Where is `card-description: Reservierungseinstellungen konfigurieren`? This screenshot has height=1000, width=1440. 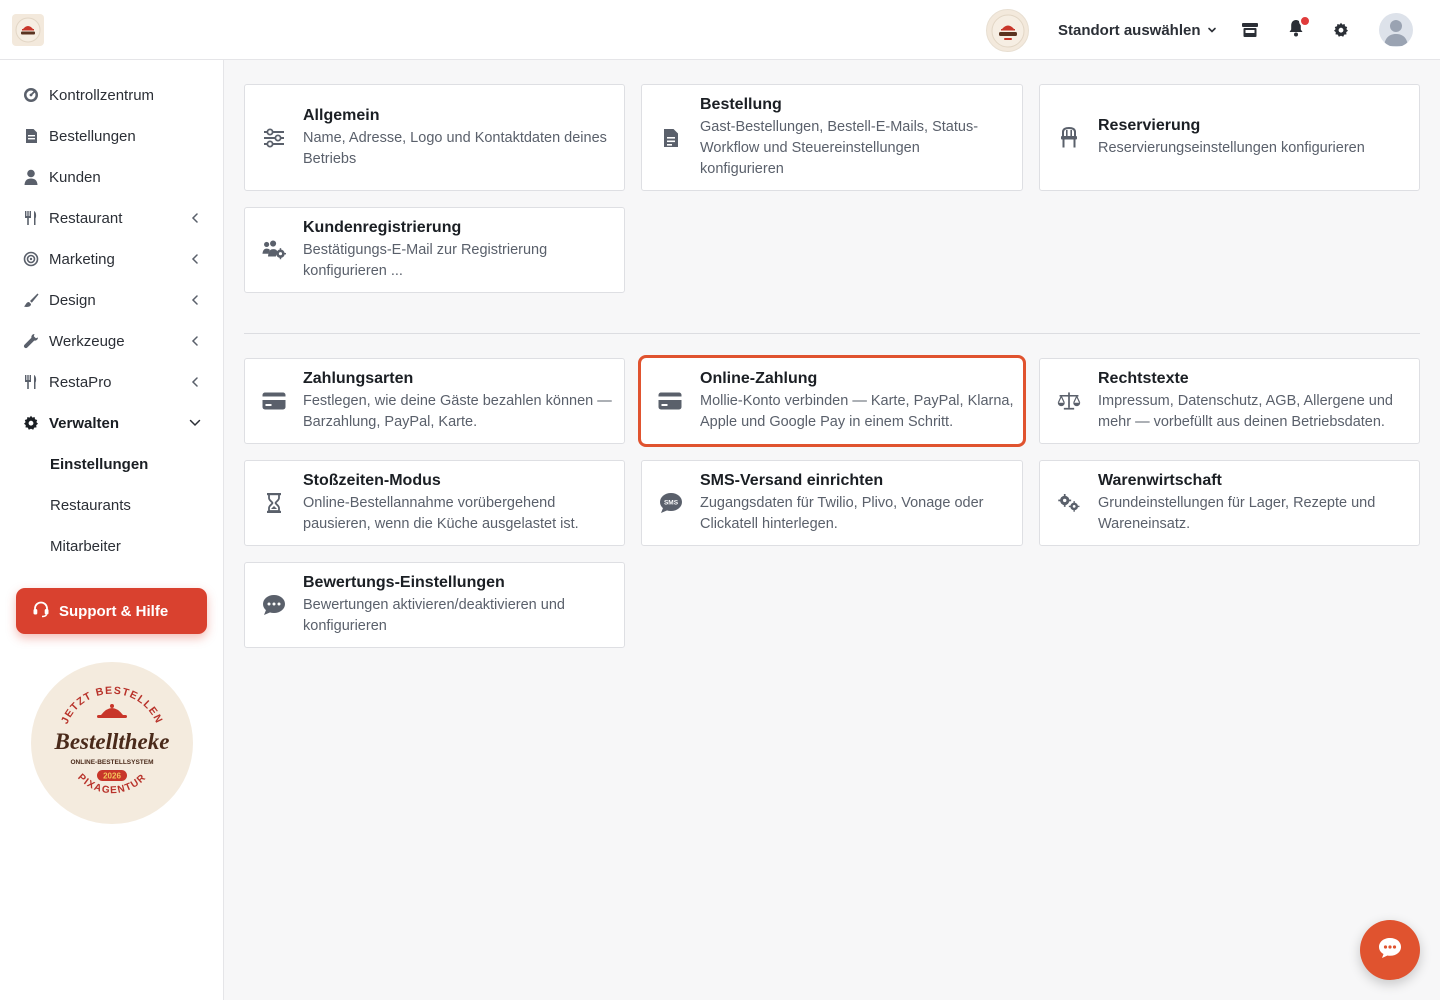 card-description: Reservierungseinstellungen konfigurieren is located at coordinates (1231, 148).